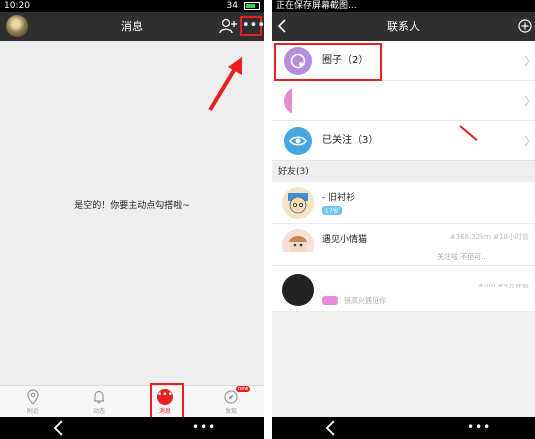 Image resolution: width=535 pixels, height=439 pixels. Describe the element at coordinates (268, 219) in the screenshot. I see `screenshot-divider` at that location.